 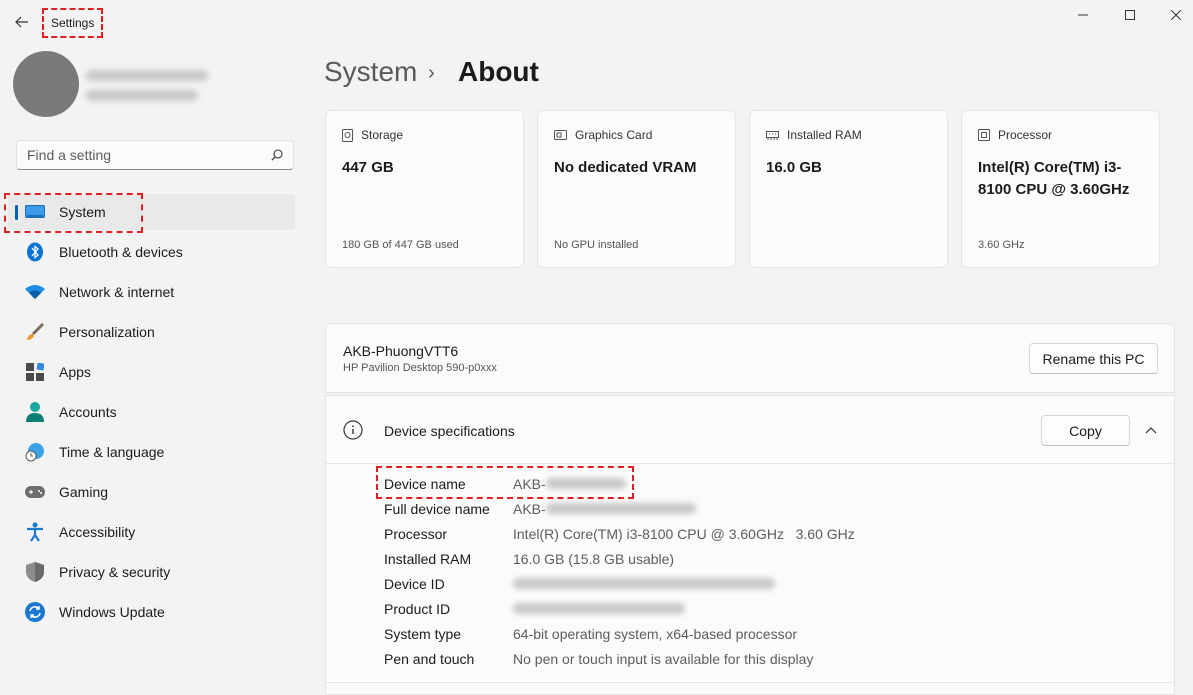 What do you see at coordinates (428, 558) in the screenshot?
I see `spec-label: Installed RAM` at bounding box center [428, 558].